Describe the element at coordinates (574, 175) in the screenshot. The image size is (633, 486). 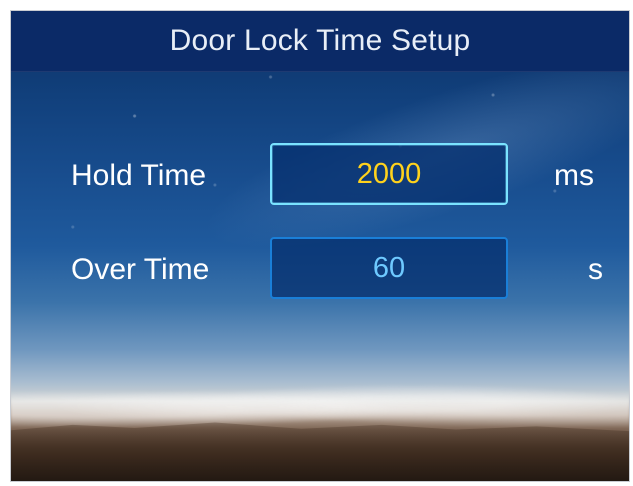
I see `hold-time-unit: ms` at that location.